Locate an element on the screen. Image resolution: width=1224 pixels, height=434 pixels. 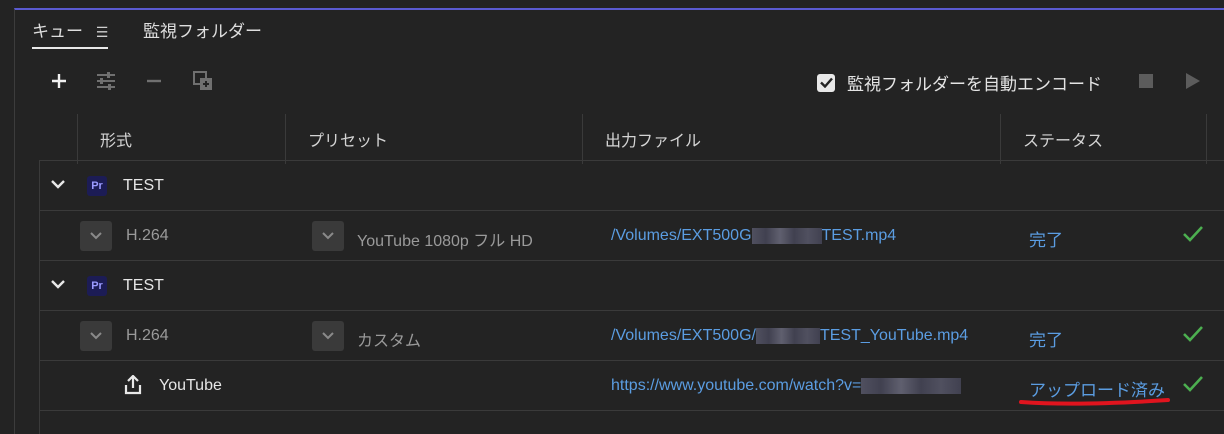
column-status: ステータス is located at coordinates (1103, 139).